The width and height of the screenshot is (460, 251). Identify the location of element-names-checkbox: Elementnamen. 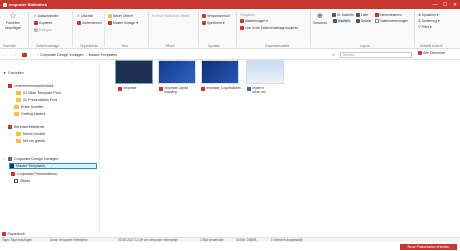
(388, 15).